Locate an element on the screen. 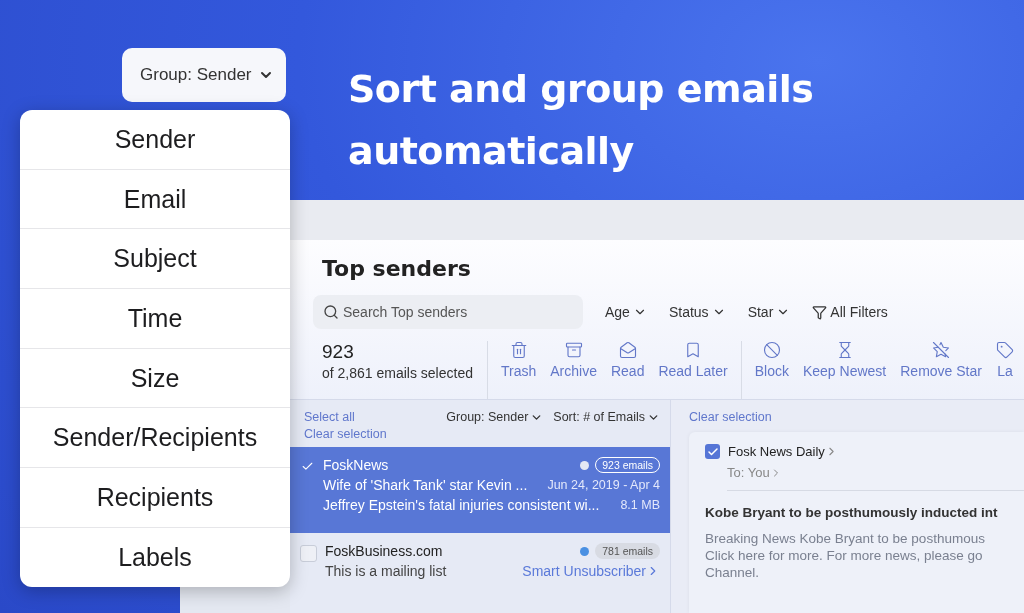 The height and width of the screenshot is (613, 1024). sender-row: FoskBusiness.com 781 emails This is a mailing list Smart Unsubscriber is located at coordinates (480, 560).